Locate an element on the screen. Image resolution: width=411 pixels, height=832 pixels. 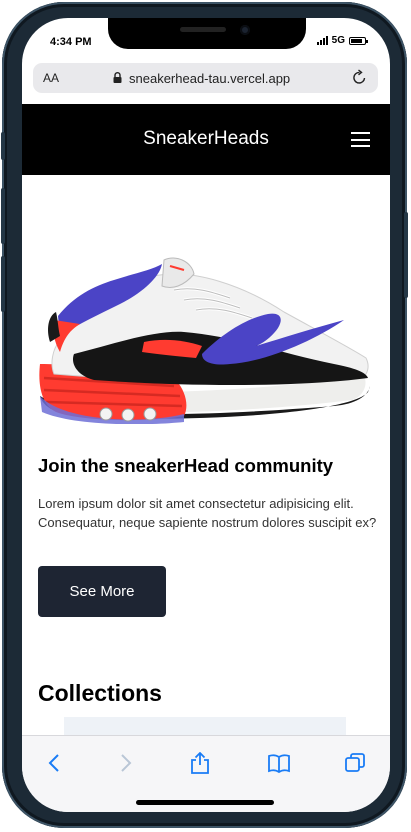
address-bar: AA sneakerhead-tau.vercel.app is located at coordinates (205, 78).